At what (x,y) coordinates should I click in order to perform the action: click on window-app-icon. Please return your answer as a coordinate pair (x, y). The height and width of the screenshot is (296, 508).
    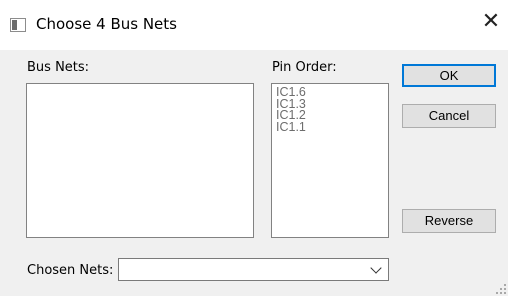
    Looking at the image, I should click on (18, 25).